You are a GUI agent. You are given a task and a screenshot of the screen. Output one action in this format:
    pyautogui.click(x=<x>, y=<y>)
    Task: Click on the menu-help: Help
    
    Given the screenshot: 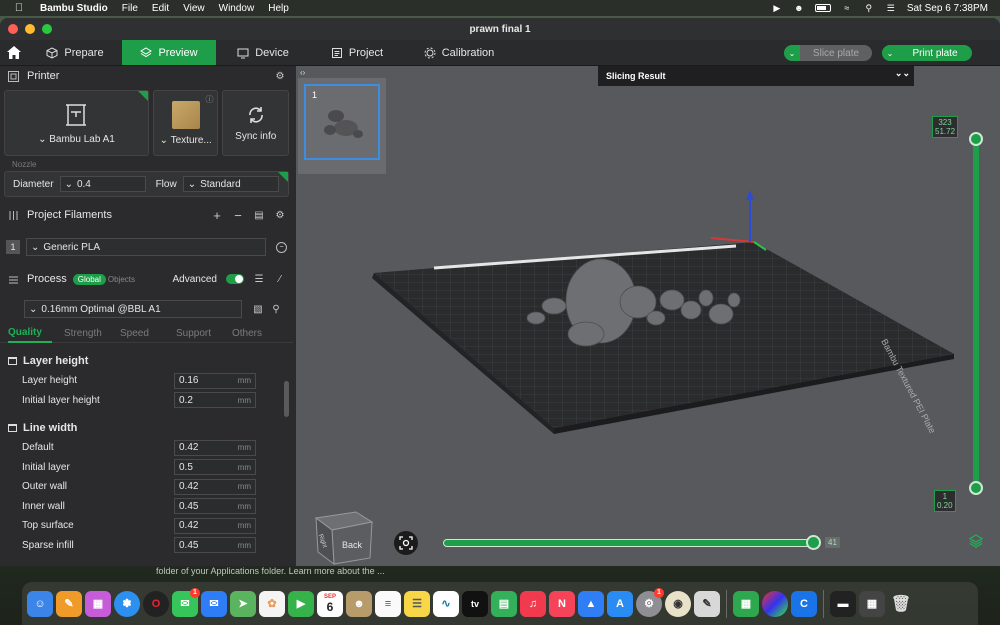 What is the action you would take?
    pyautogui.click(x=278, y=8)
    